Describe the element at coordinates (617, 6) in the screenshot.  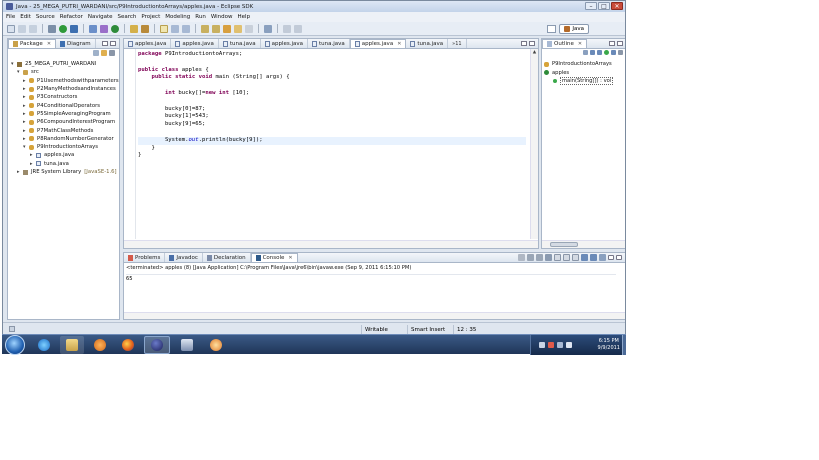
I see `close-button: ✕` at that location.